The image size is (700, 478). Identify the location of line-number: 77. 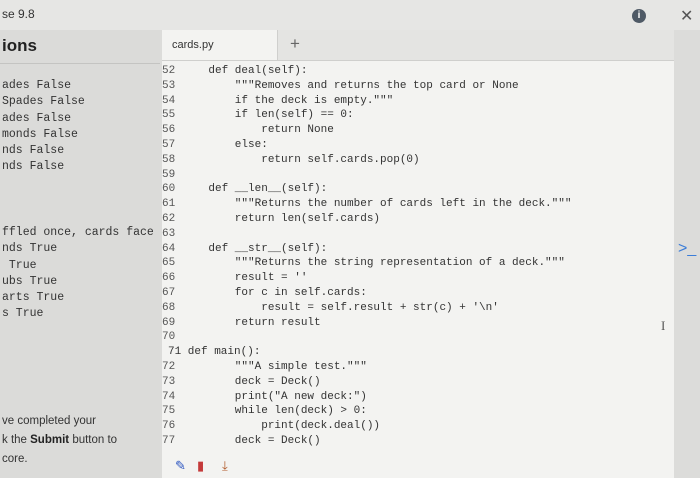
(169, 440).